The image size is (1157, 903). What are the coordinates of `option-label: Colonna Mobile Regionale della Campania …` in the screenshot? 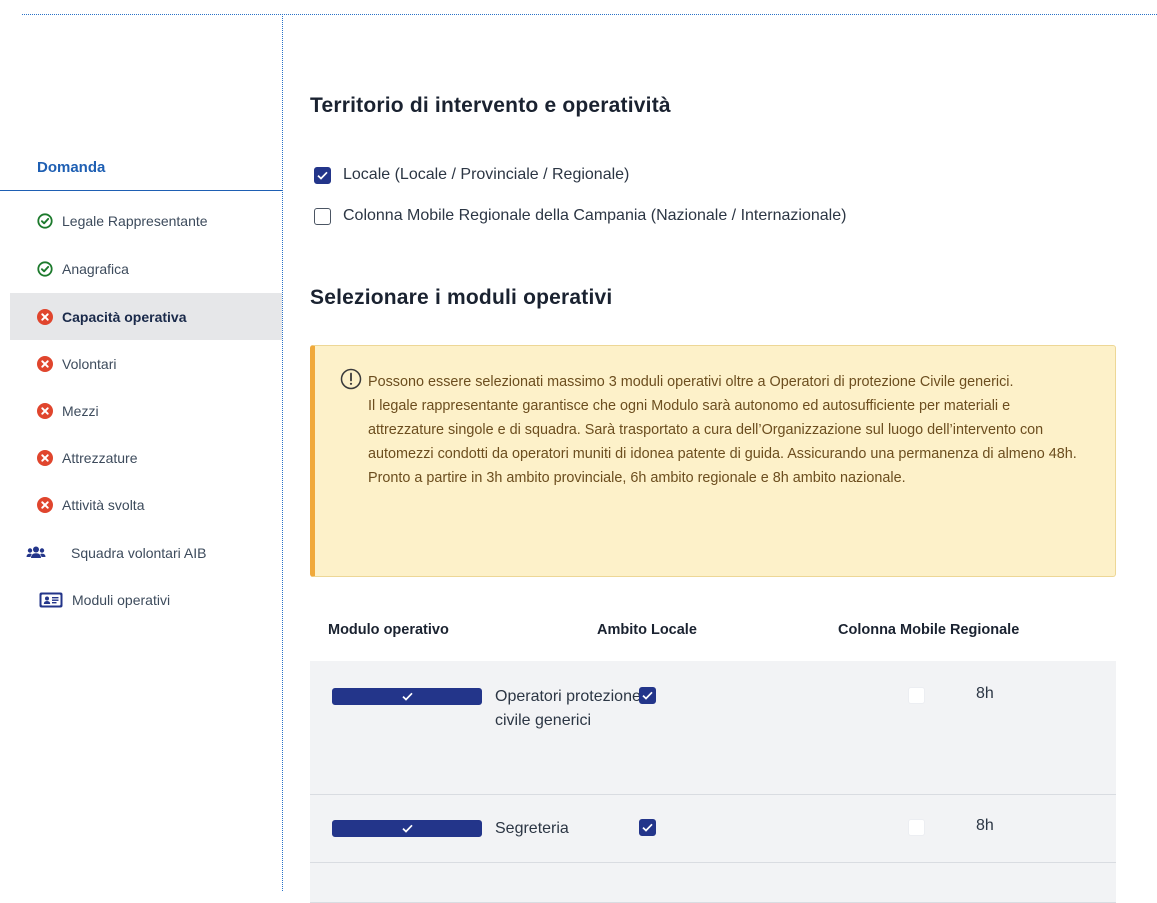 It's located at (595, 215).